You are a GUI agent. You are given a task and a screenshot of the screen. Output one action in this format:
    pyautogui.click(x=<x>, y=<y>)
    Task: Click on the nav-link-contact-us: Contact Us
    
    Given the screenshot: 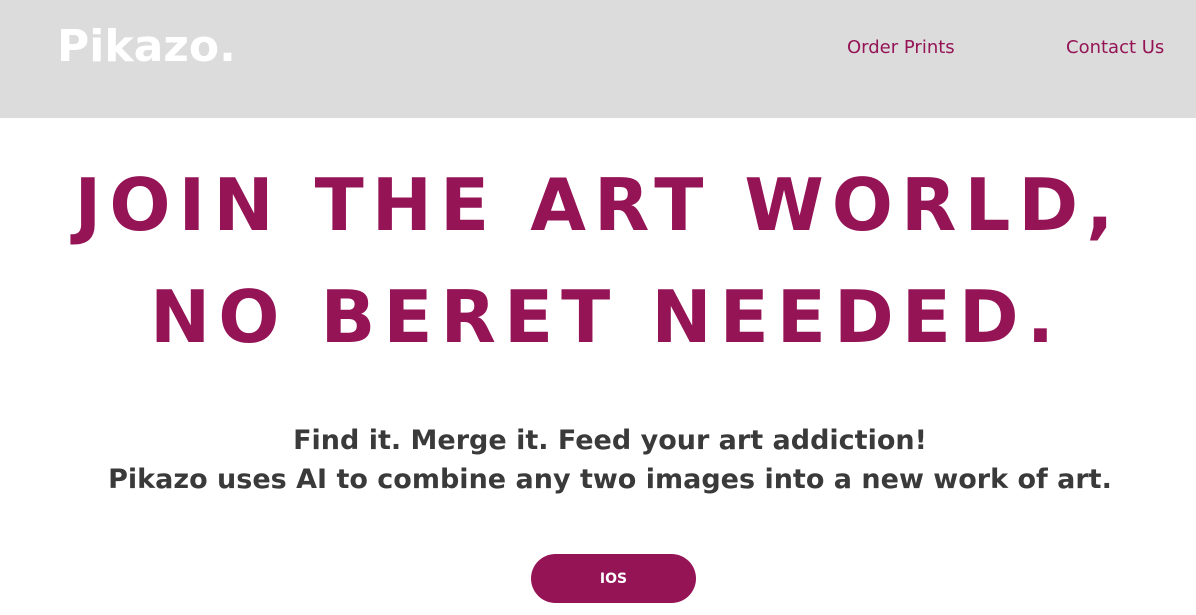 What is the action you would take?
    pyautogui.click(x=1115, y=48)
    